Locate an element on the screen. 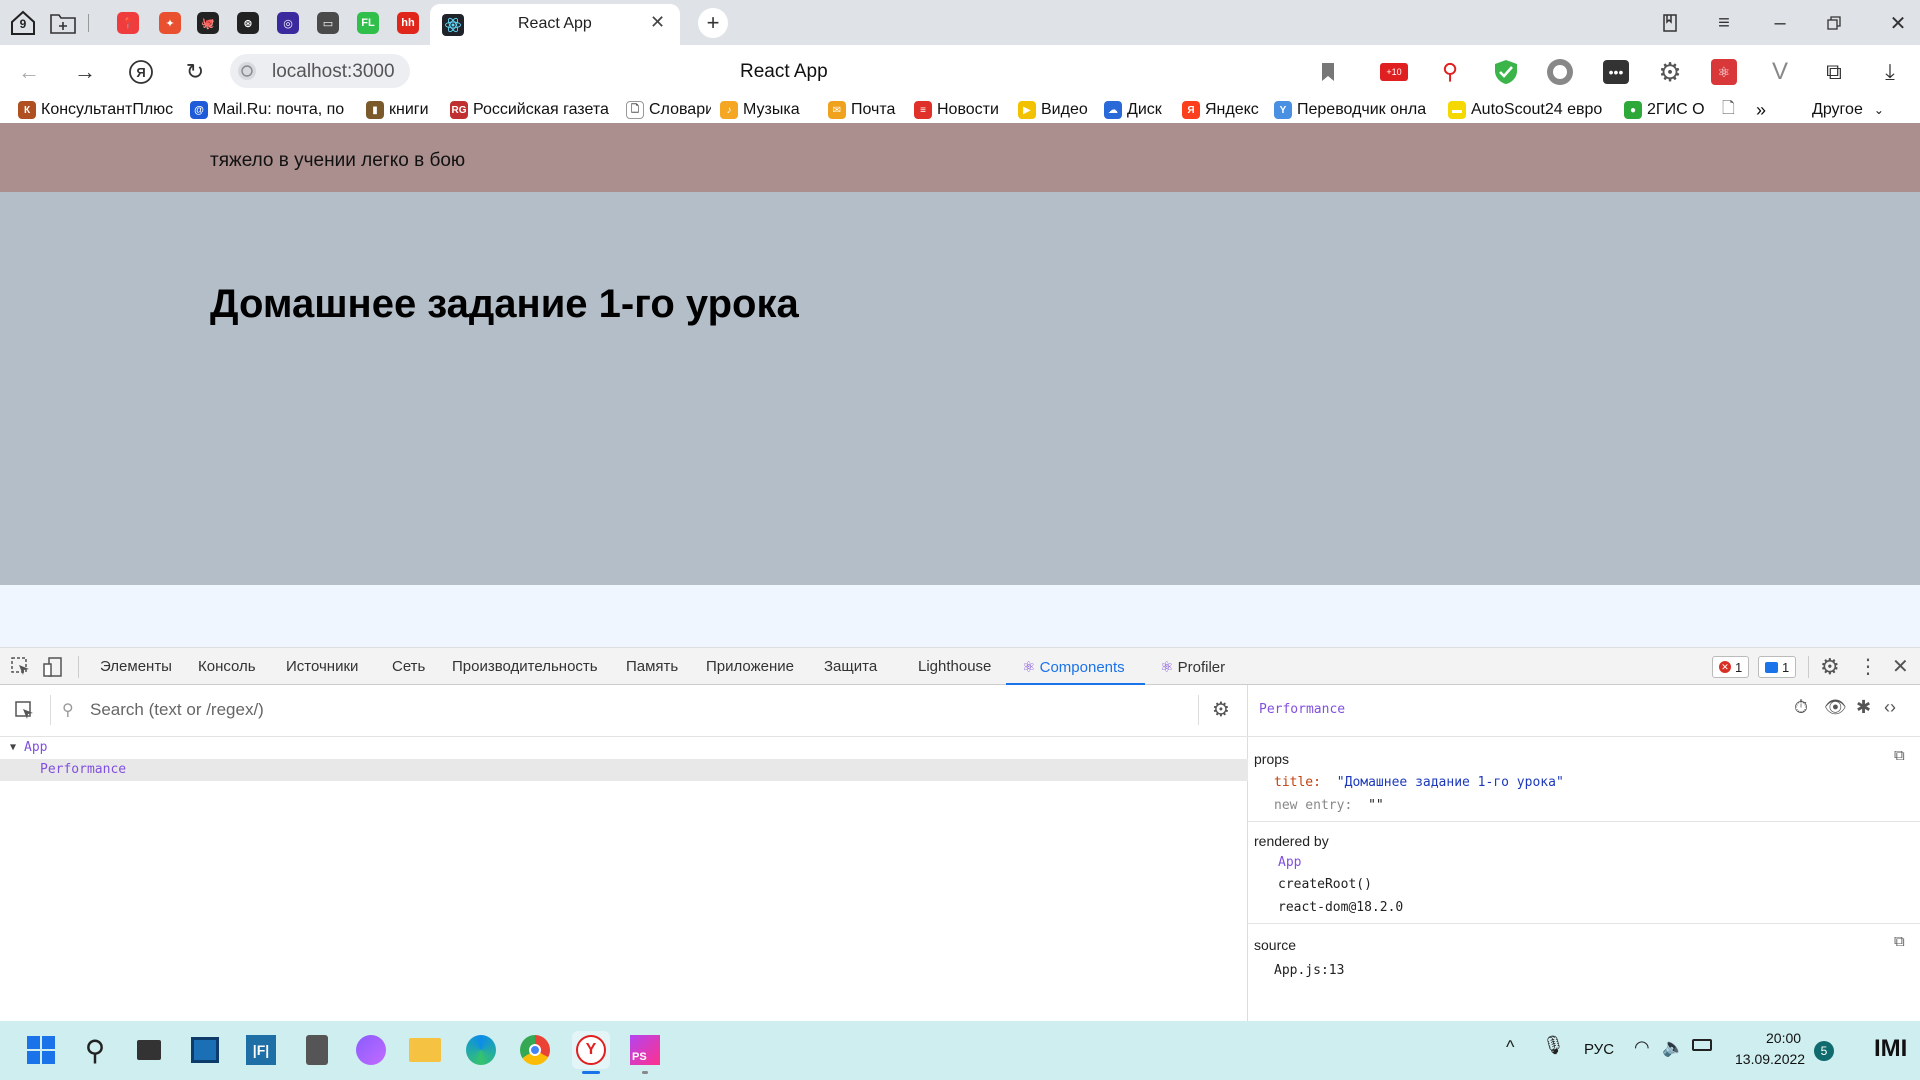 This screenshot has width=1920, height=1080. openai-icon: ⊛ is located at coordinates (248, 23).